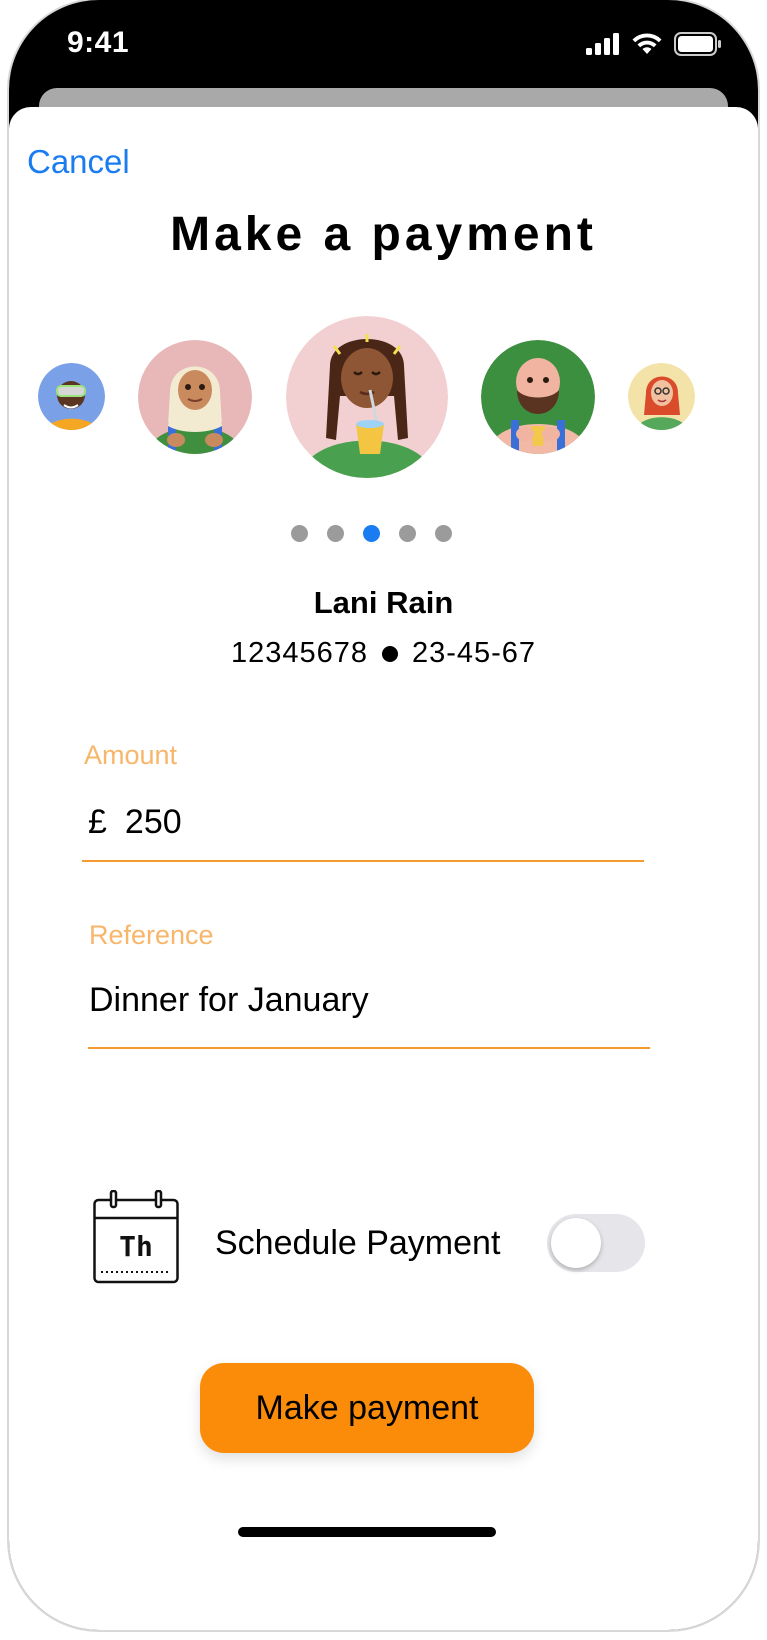 The height and width of the screenshot is (1640, 767). Describe the element at coordinates (697, 44) in the screenshot. I see `battery-icon` at that location.